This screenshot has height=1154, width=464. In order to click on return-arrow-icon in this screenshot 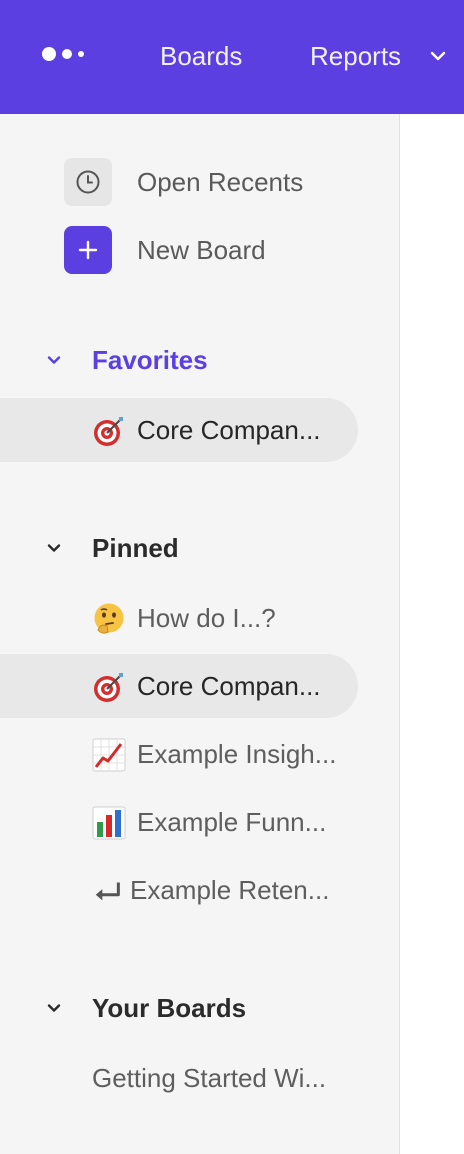, I will do `click(107, 891)`.